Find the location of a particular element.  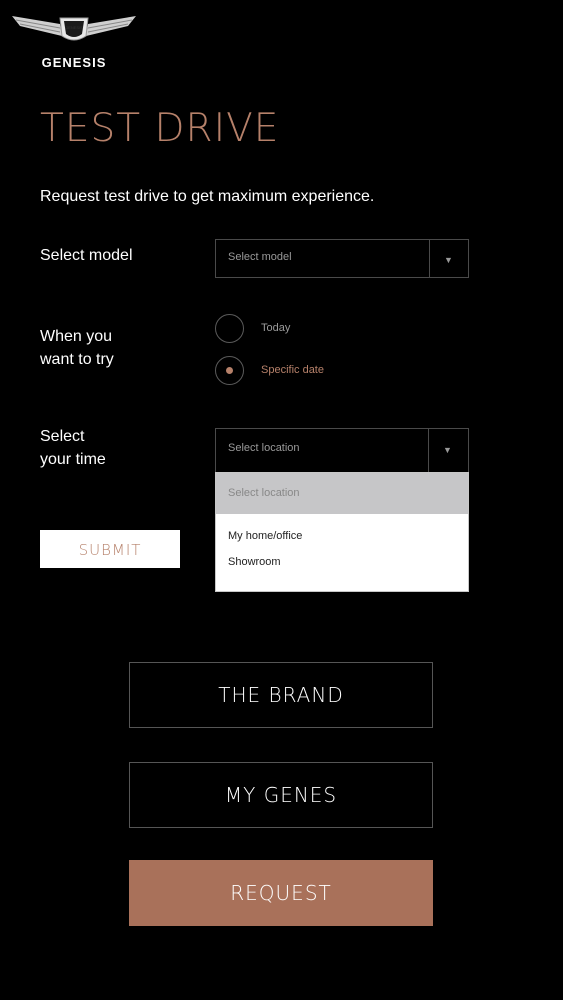

time-label: Select your time is located at coordinates (73, 448).